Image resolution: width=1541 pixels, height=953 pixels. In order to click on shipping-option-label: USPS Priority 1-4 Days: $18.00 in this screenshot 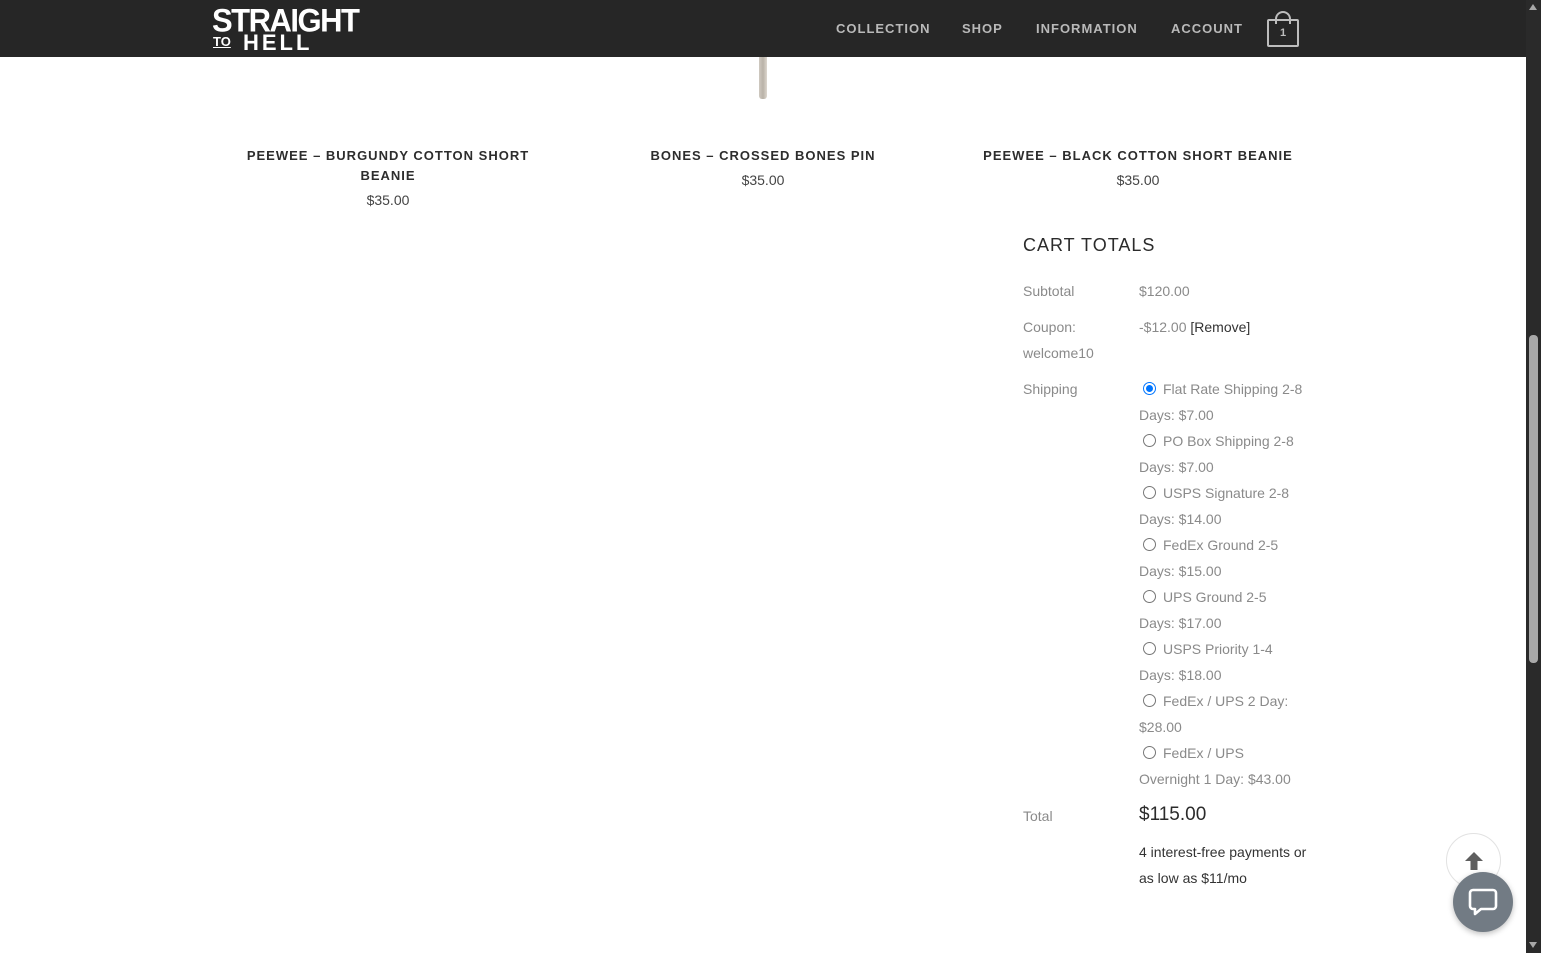, I will do `click(1206, 662)`.